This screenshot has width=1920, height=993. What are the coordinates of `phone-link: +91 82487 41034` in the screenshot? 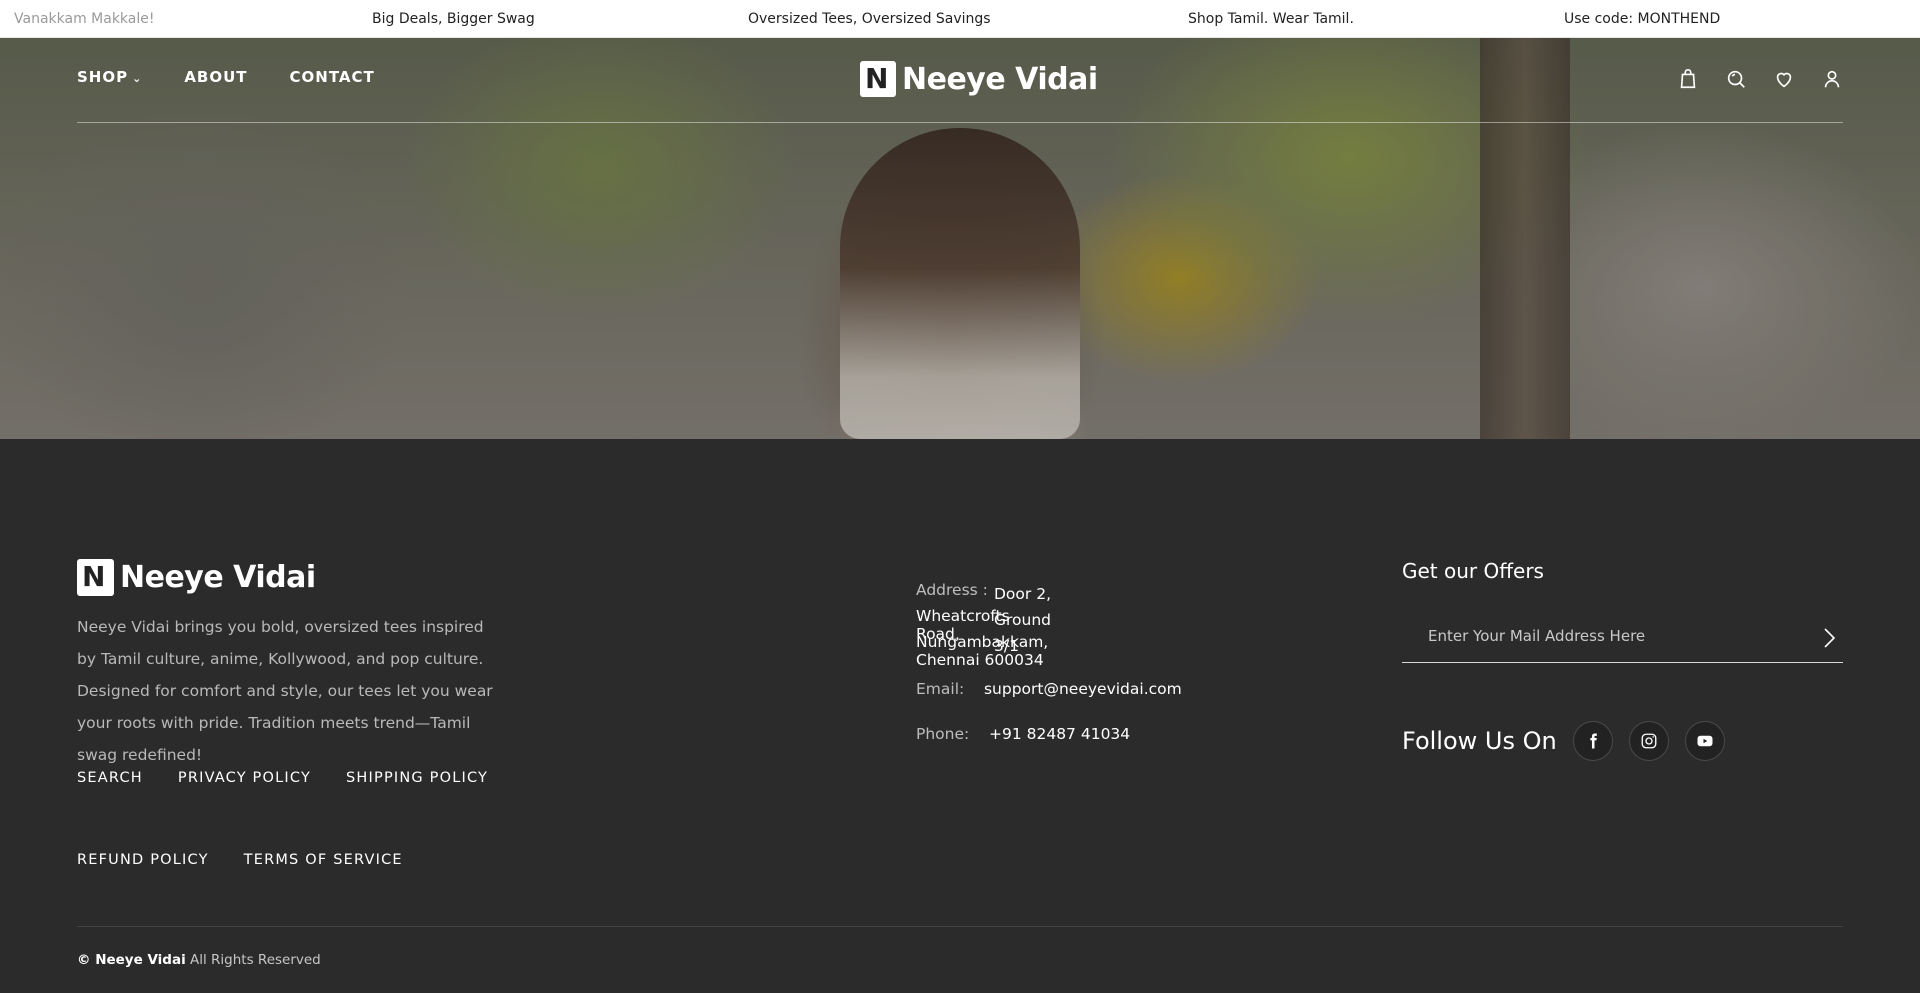 It's located at (1059, 734).